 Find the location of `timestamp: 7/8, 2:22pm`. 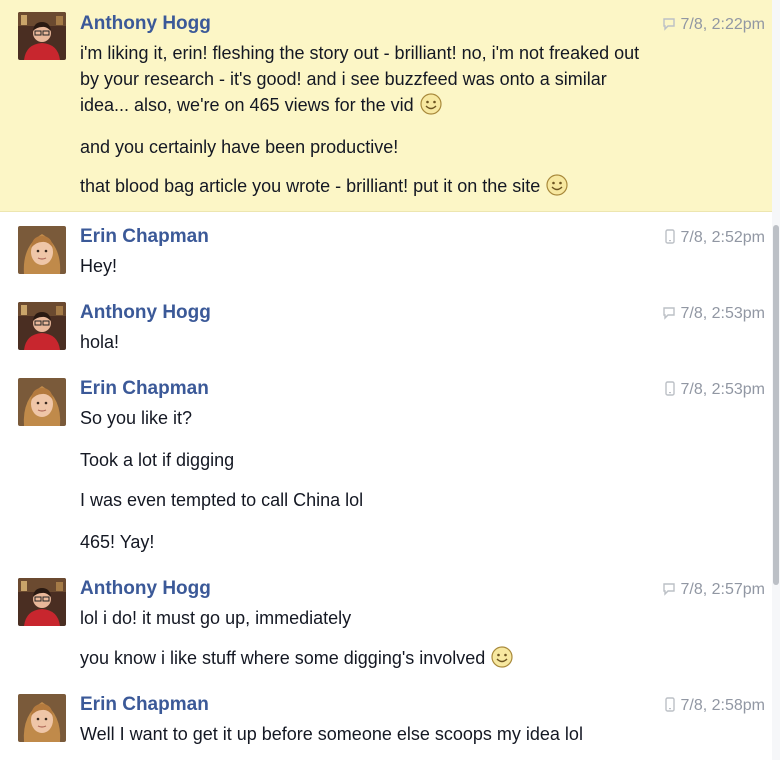

timestamp: 7/8, 2:22pm is located at coordinates (714, 26).